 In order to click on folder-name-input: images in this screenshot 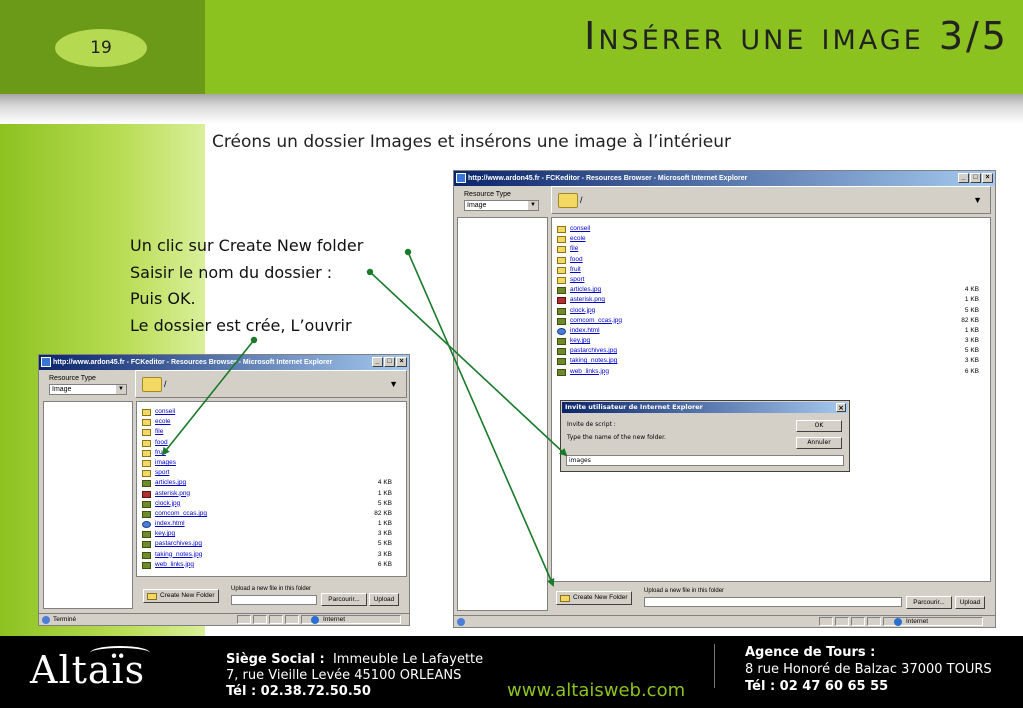, I will do `click(705, 460)`.